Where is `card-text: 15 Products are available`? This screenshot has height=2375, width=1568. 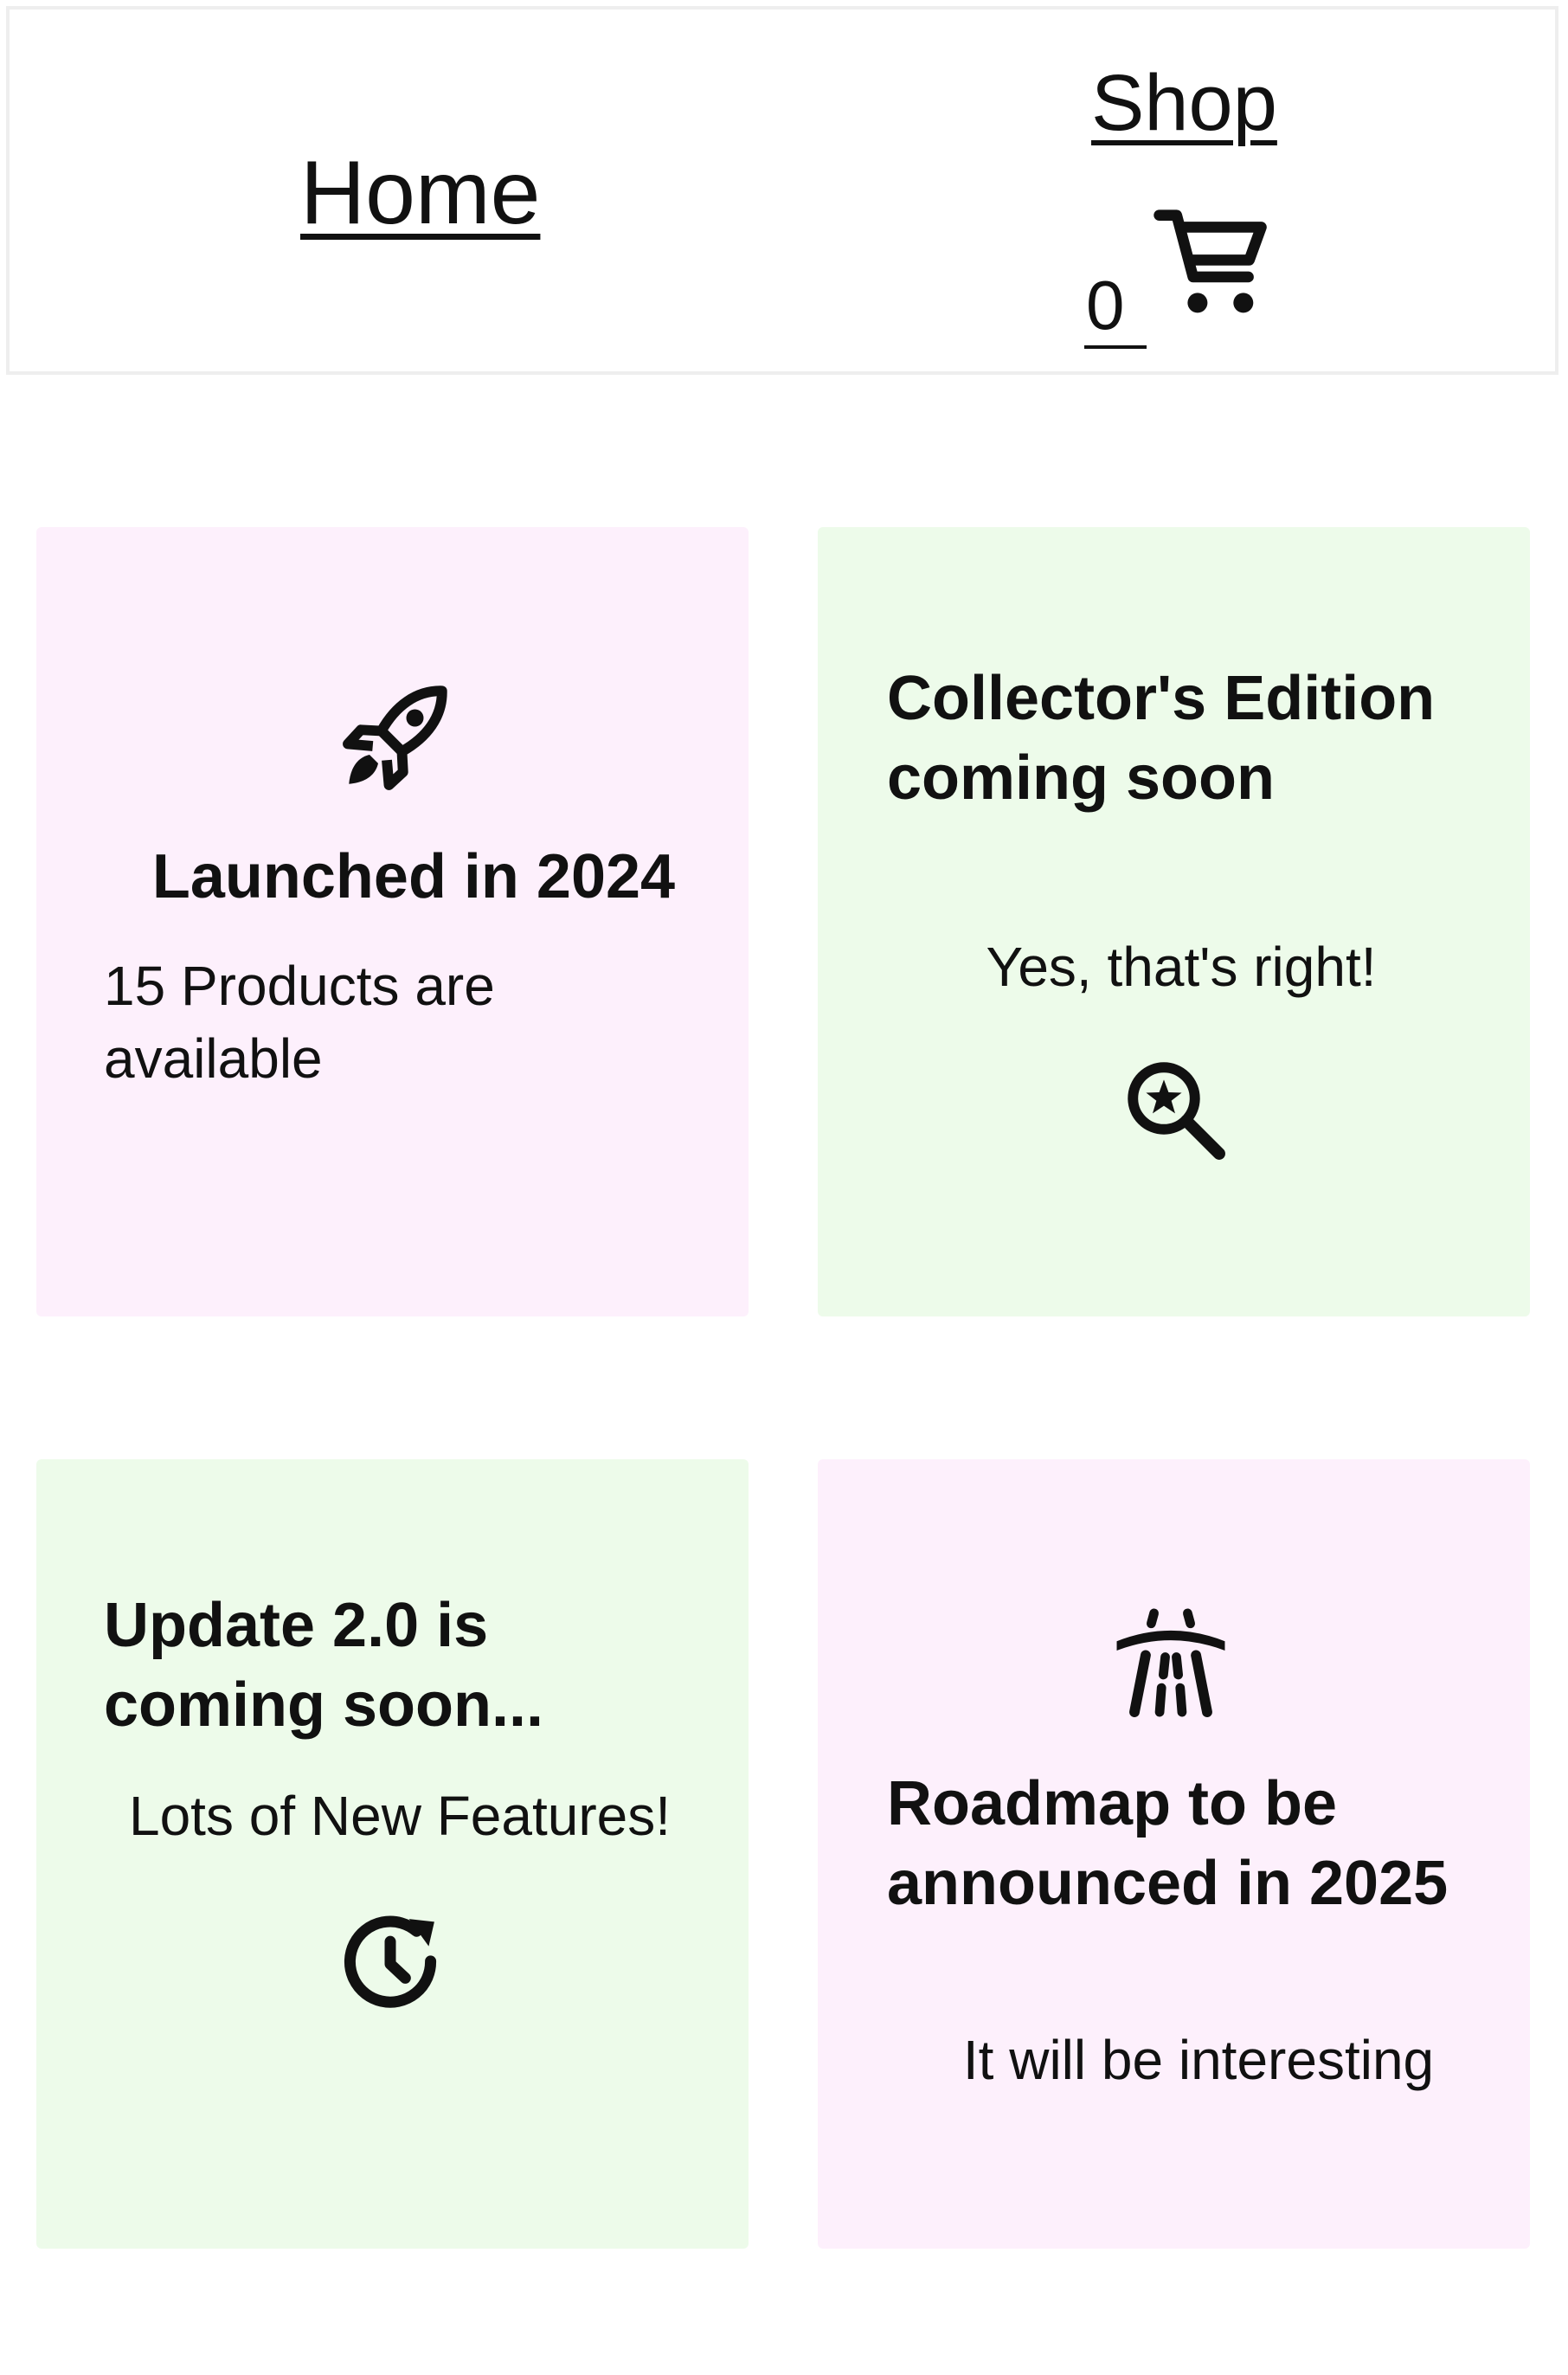
card-text: 15 Products are available is located at coordinates (299, 1023).